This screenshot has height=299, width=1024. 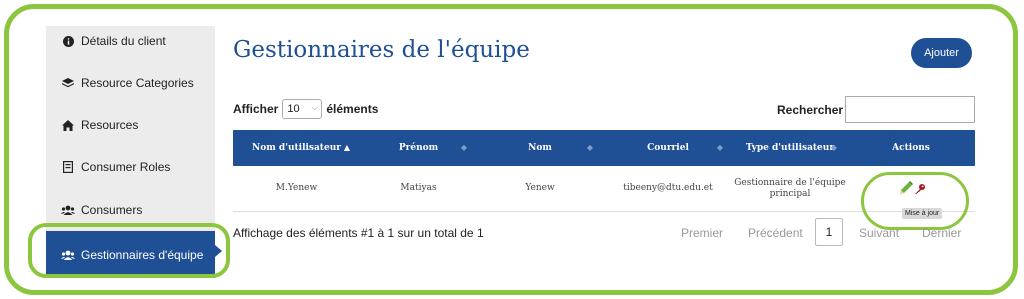 I want to click on search-label: Rechercher :, so click(x=814, y=110).